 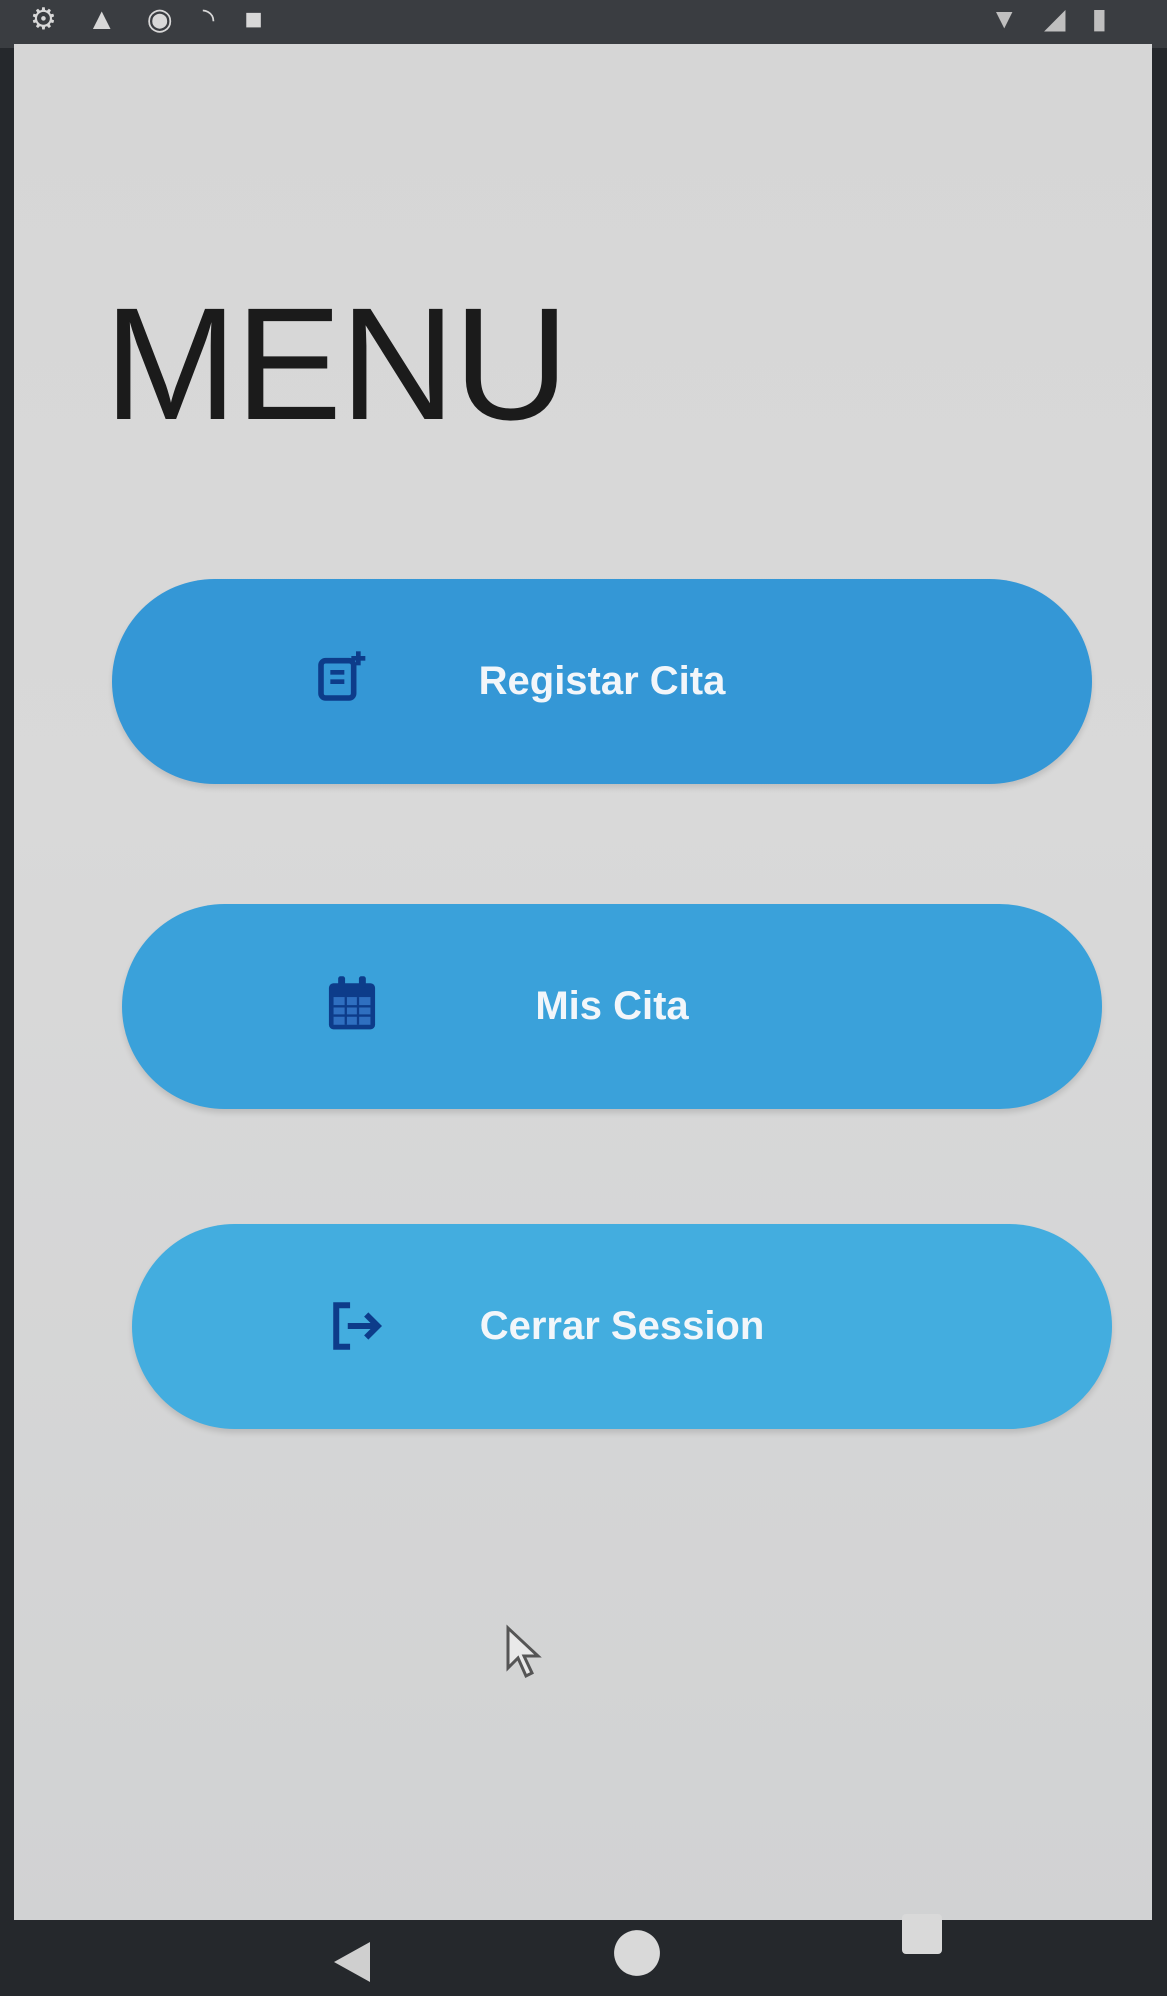 What do you see at coordinates (101, 19) in the screenshot?
I see `warning-icon: ▲` at bounding box center [101, 19].